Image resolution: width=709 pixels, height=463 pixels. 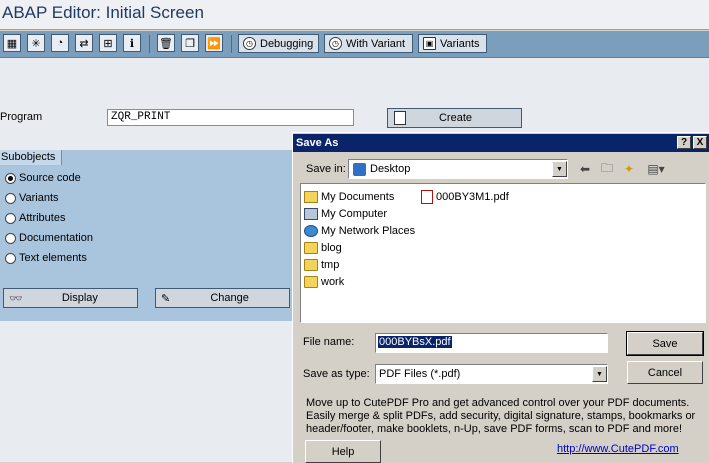 I want to click on radio-source-code: Source code, so click(x=43, y=178).